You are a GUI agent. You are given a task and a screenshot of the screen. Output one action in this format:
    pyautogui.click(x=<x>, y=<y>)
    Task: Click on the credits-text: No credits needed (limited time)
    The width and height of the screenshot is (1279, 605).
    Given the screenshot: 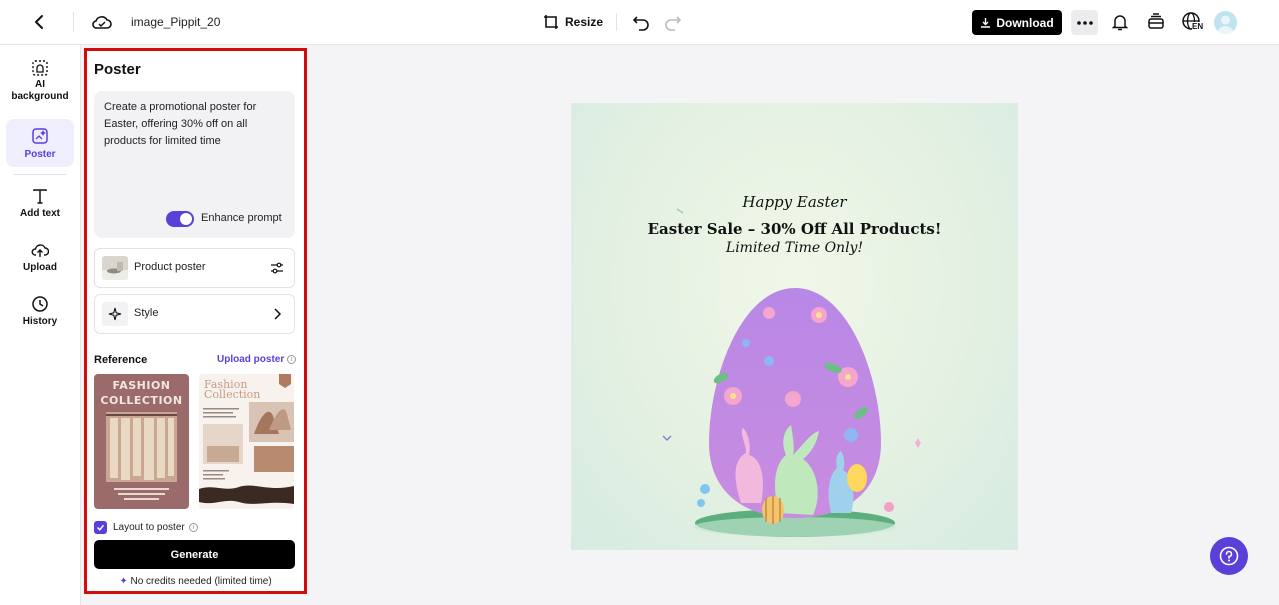 What is the action you would take?
    pyautogui.click(x=201, y=581)
    